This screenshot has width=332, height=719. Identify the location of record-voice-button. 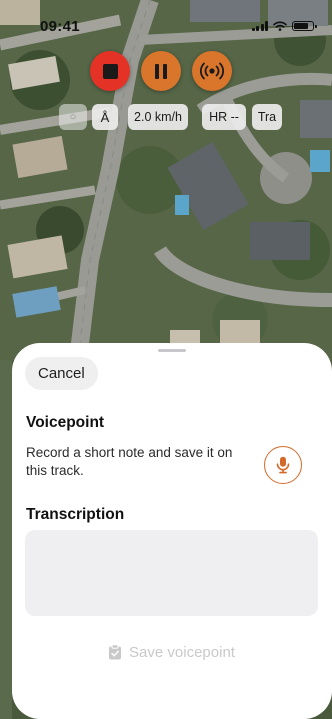
(283, 465).